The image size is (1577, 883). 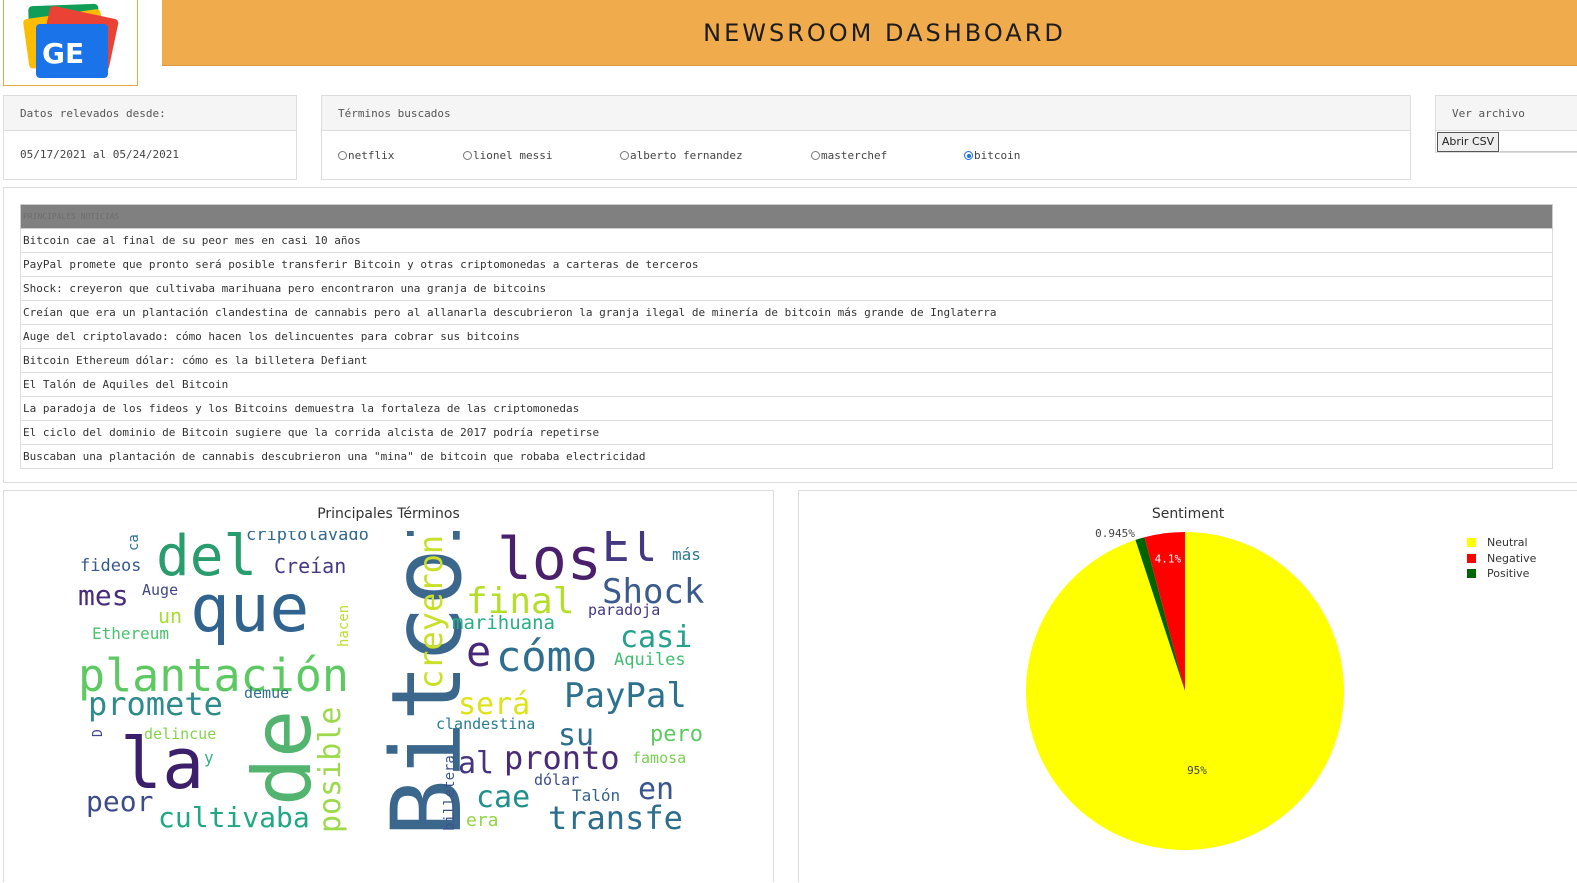 What do you see at coordinates (849, 155) in the screenshot?
I see `radio-masterchef: masterchef` at bounding box center [849, 155].